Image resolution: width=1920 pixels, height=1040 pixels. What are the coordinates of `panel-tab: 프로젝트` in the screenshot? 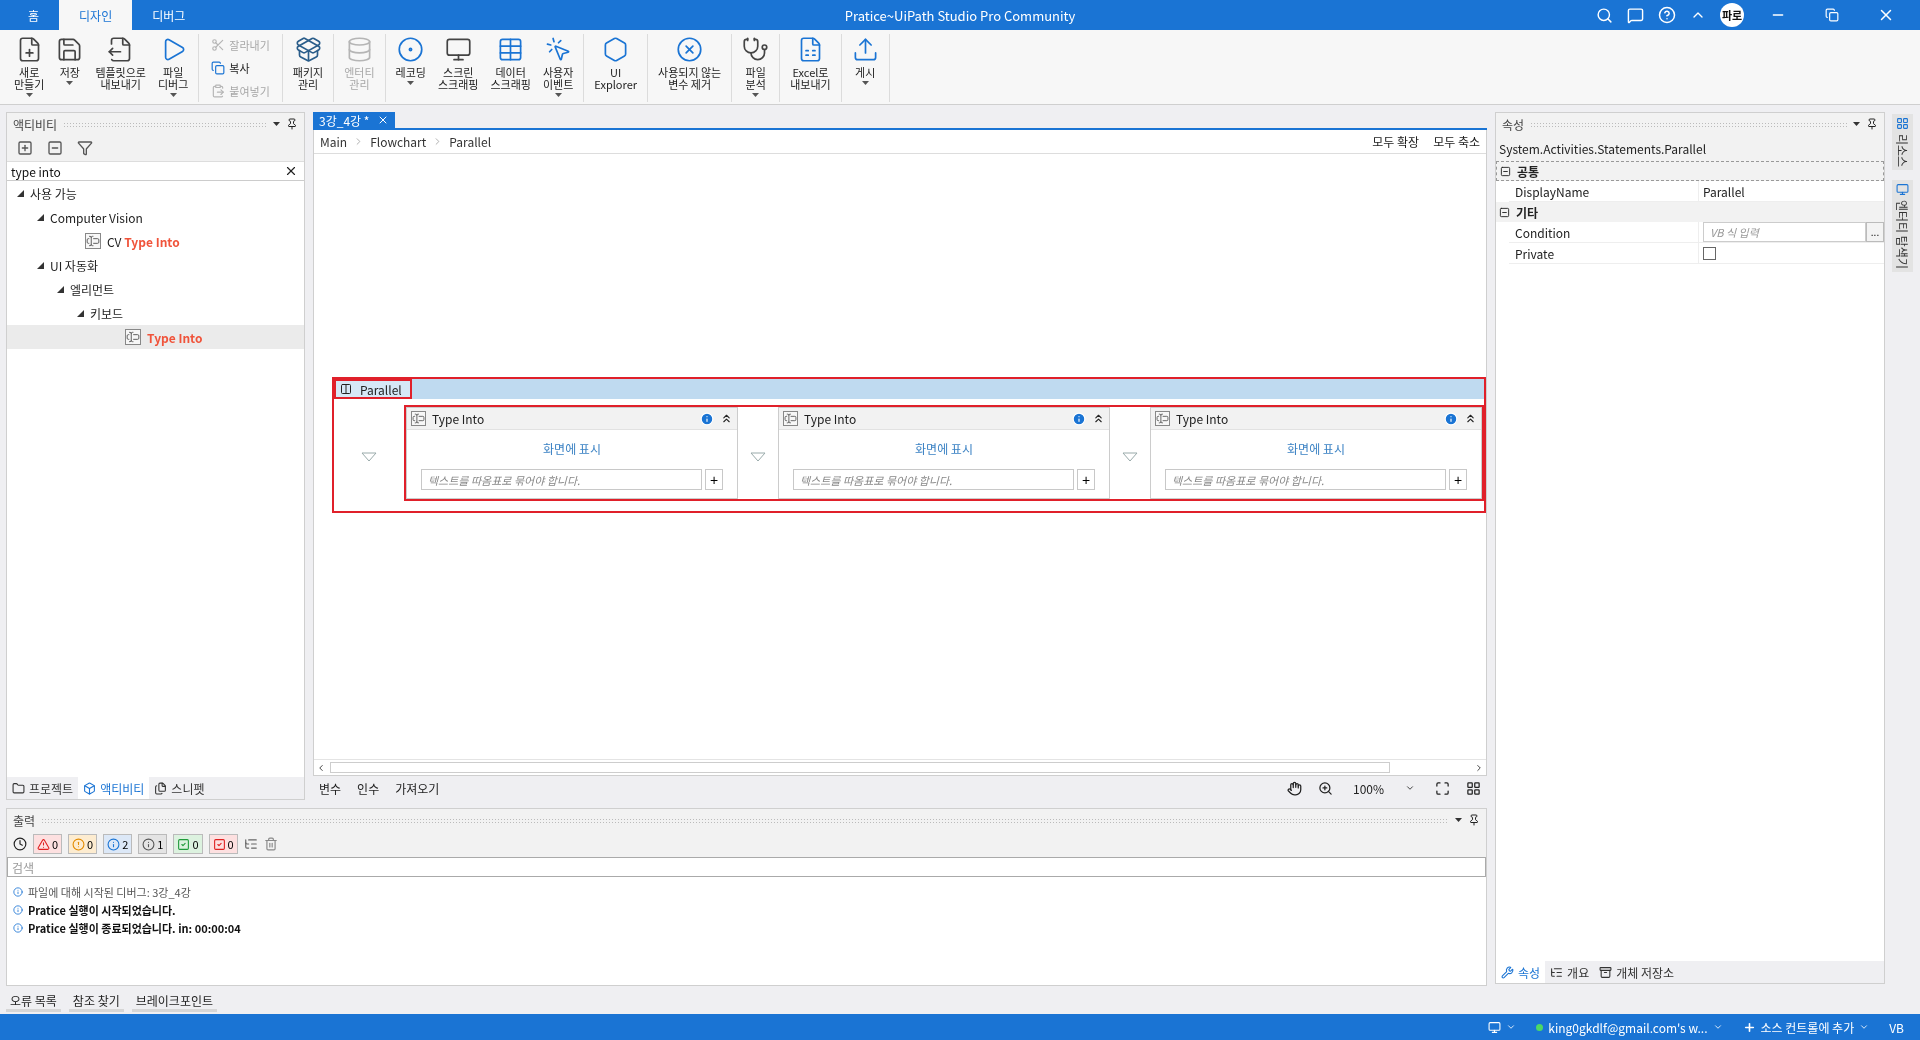 It's located at (43, 788).